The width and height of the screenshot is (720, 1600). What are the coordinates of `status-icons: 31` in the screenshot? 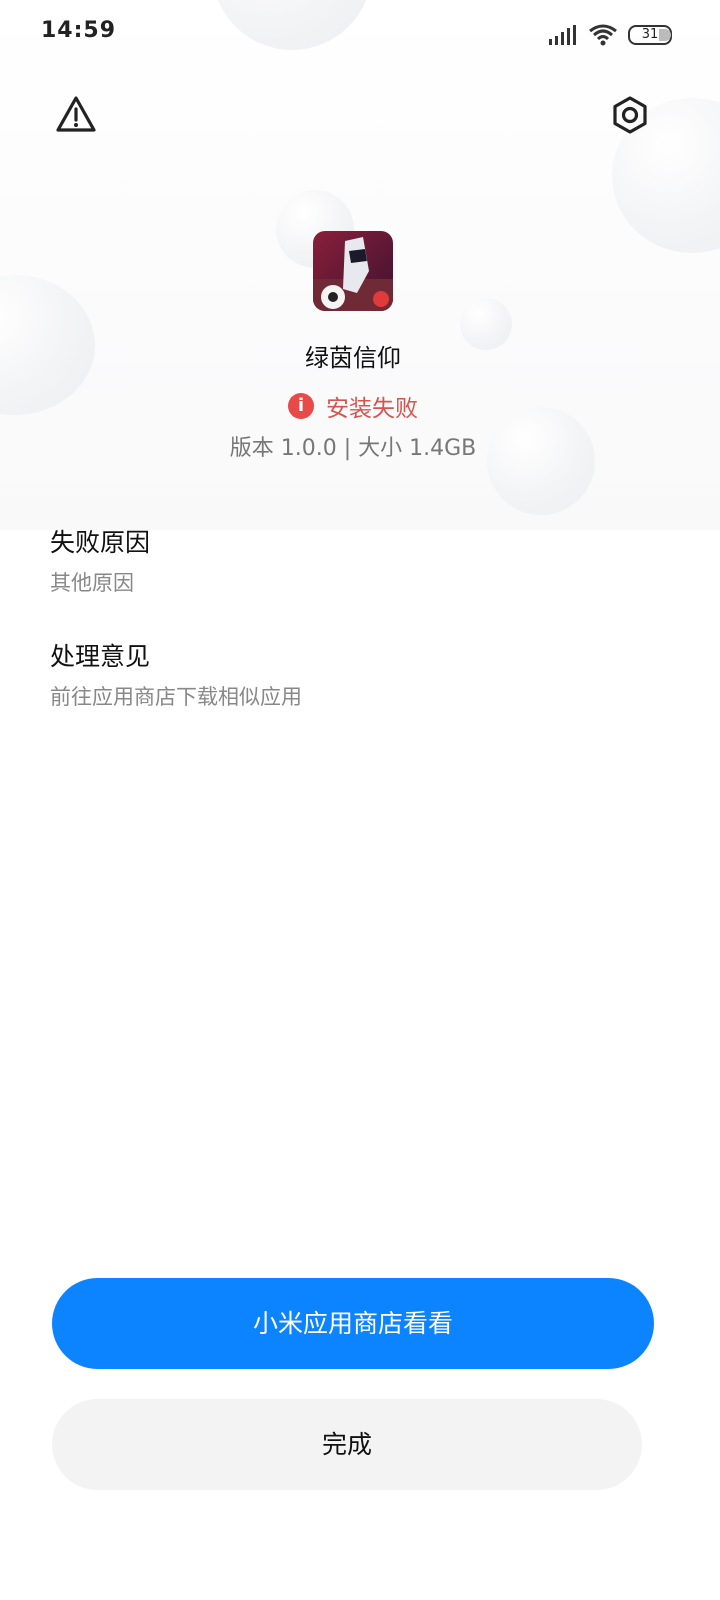 It's located at (610, 35).